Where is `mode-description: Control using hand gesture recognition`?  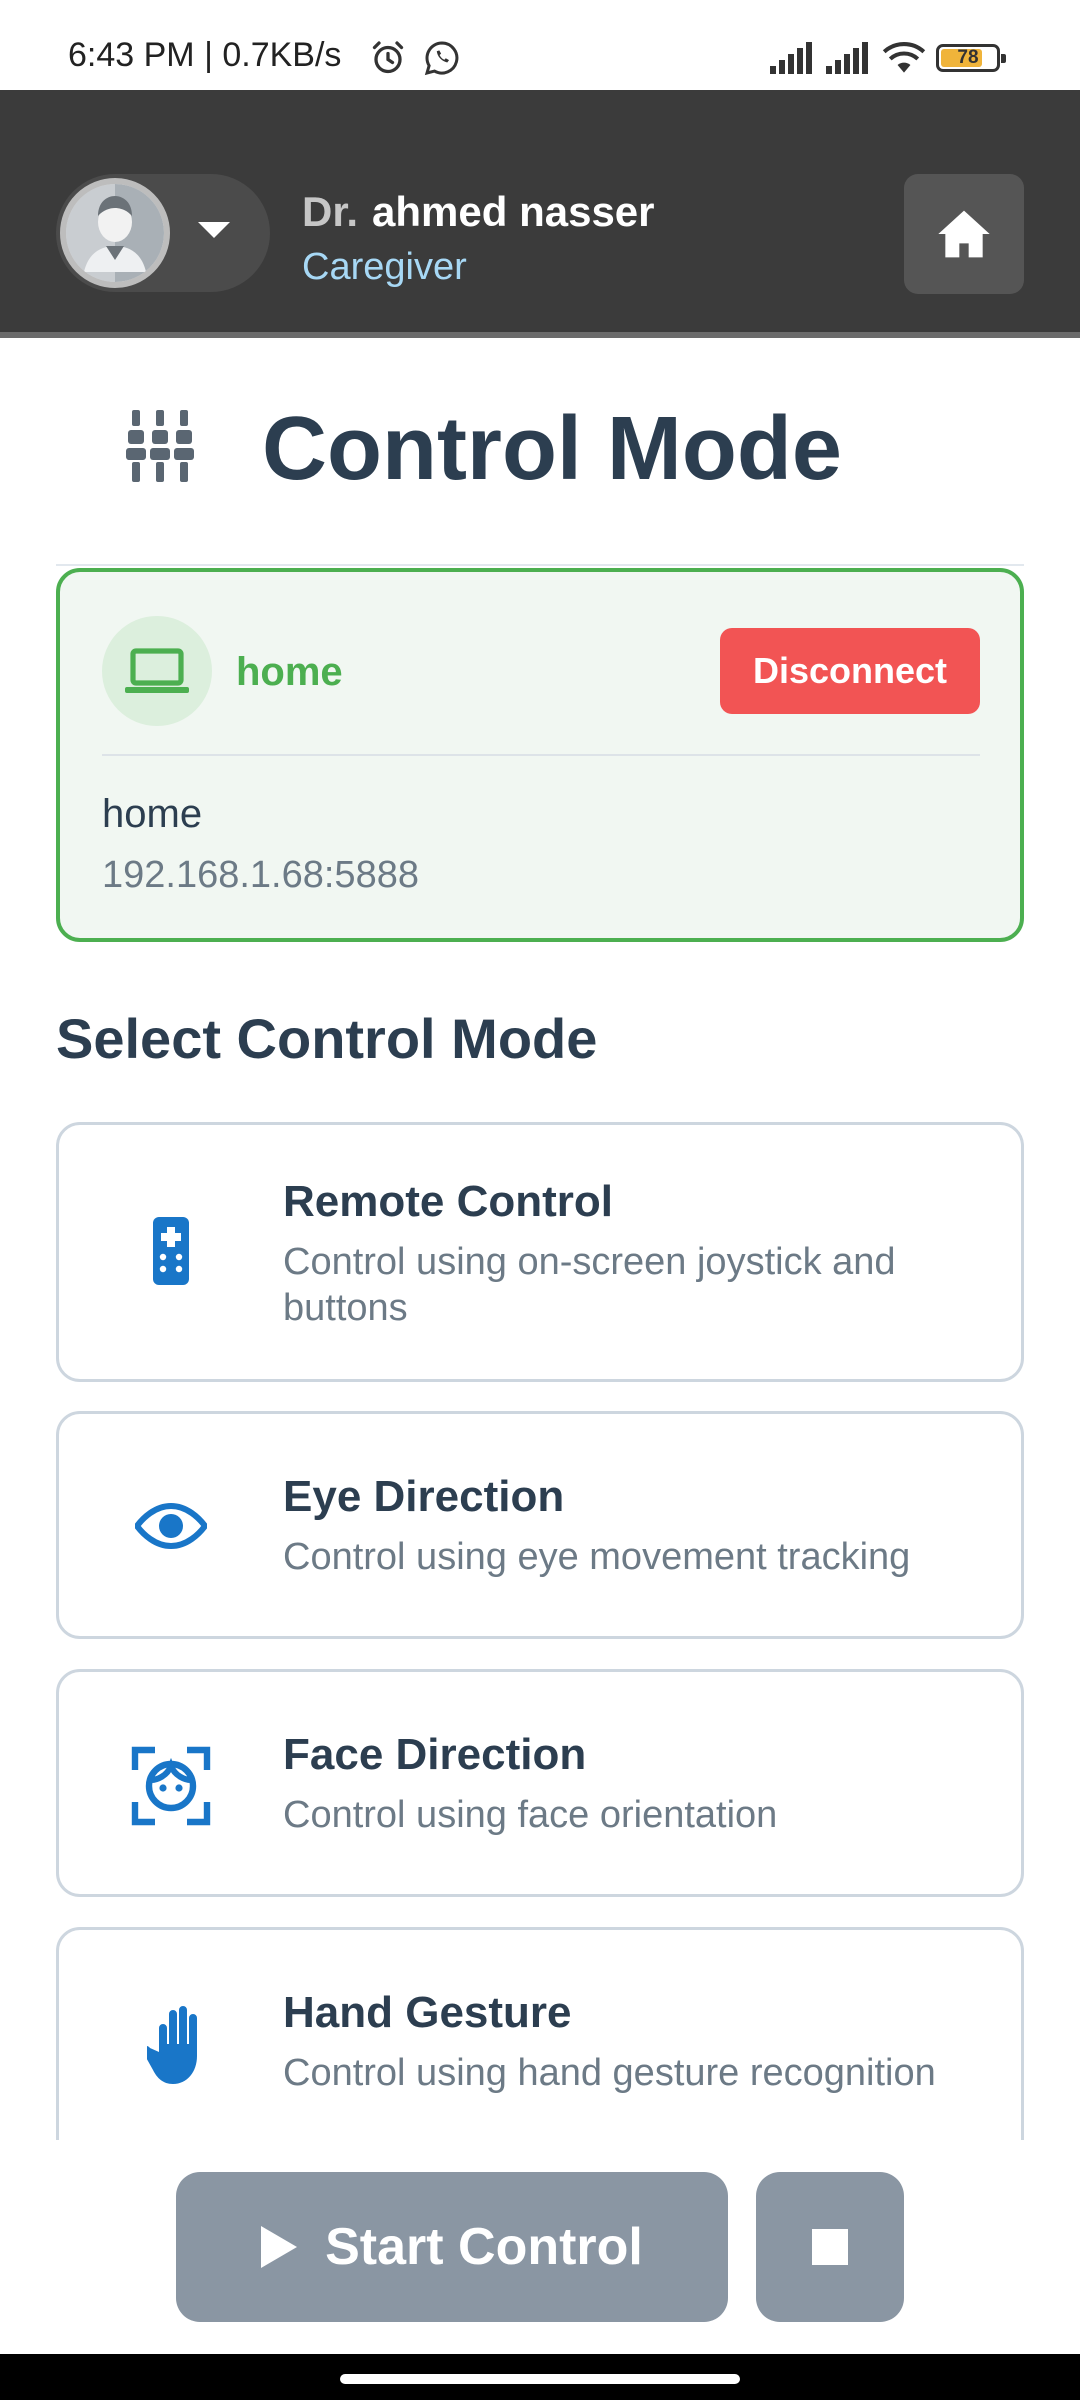
mode-description: Control using hand gesture recognition is located at coordinates (609, 2073).